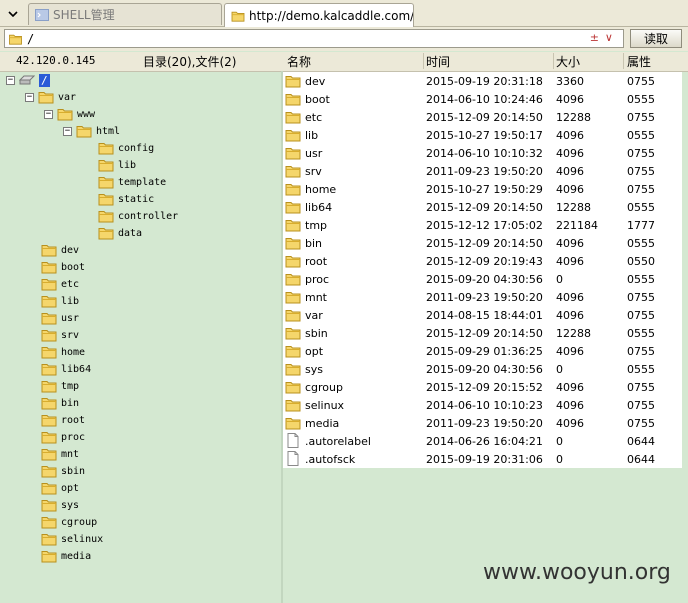 The image size is (688, 603). What do you see at coordinates (482, 171) in the screenshot?
I see `file-row: srv 2011-09-23 19:50:20 4096 0755` at bounding box center [482, 171].